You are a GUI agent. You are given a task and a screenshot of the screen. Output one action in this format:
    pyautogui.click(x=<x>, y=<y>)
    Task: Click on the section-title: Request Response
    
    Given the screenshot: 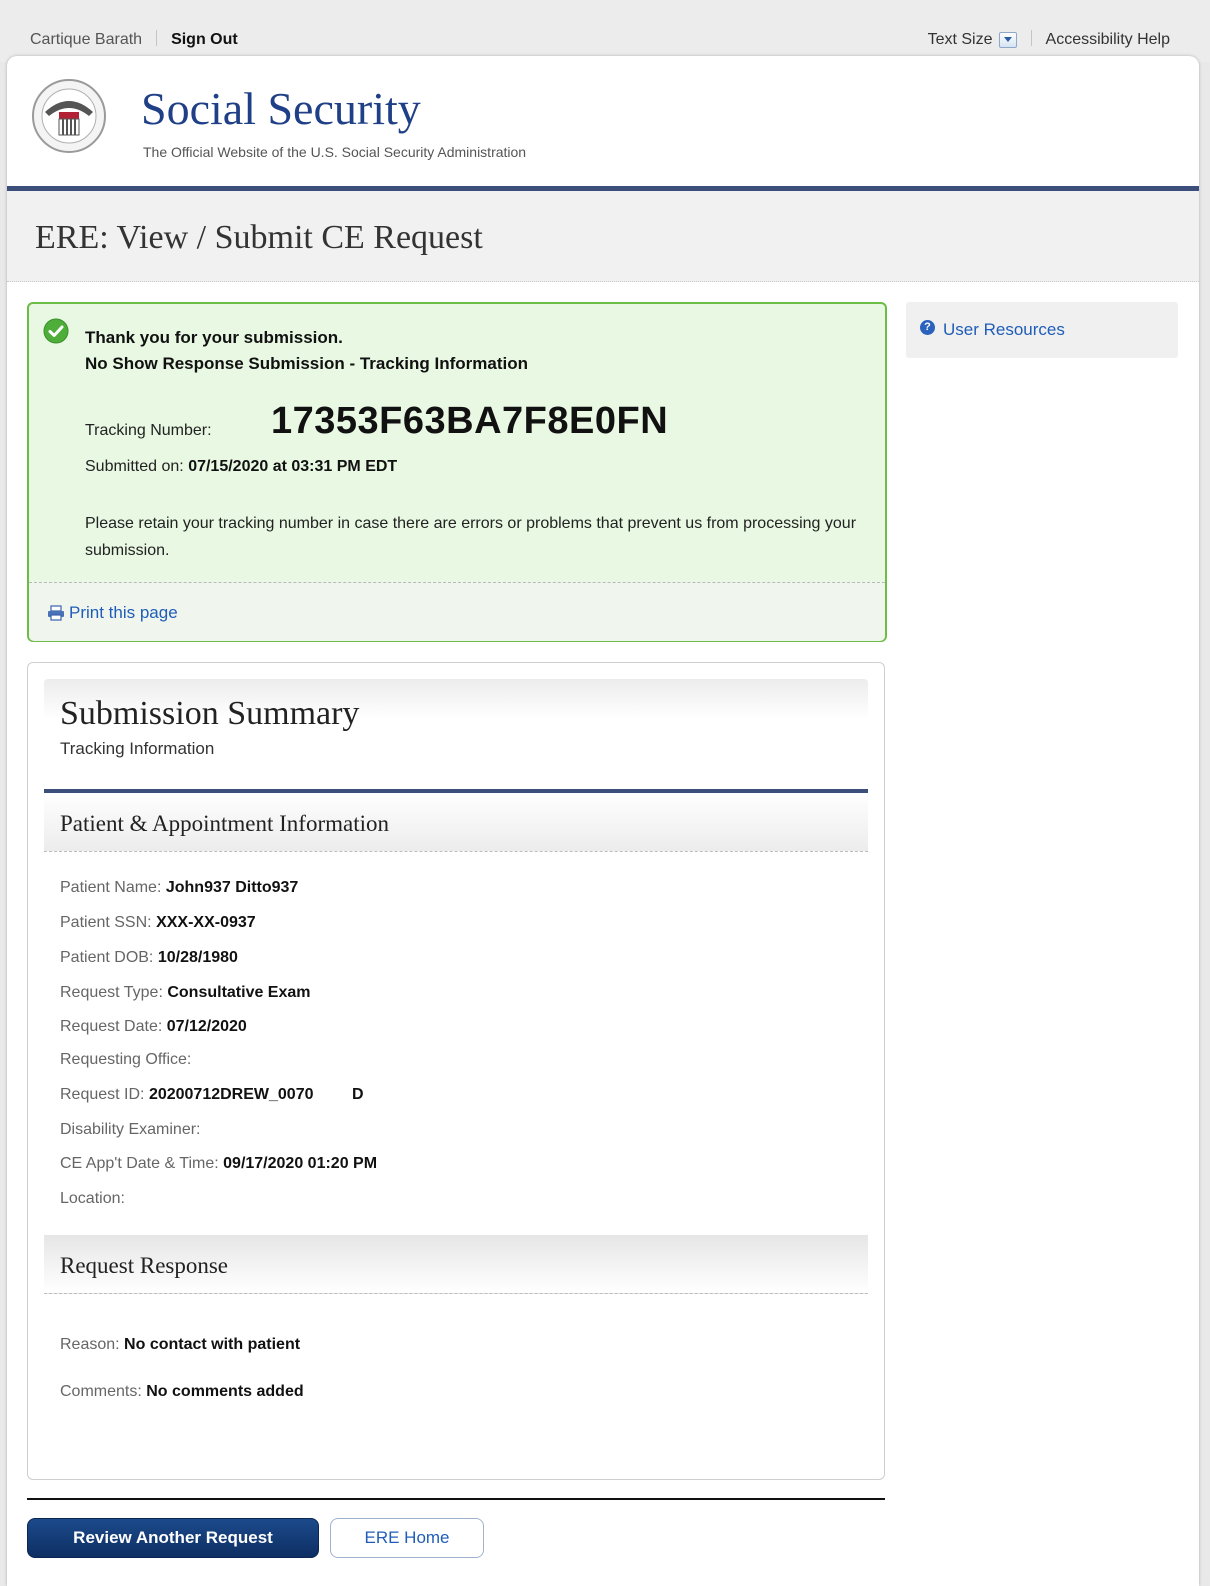 What is the action you would take?
    pyautogui.click(x=144, y=1265)
    